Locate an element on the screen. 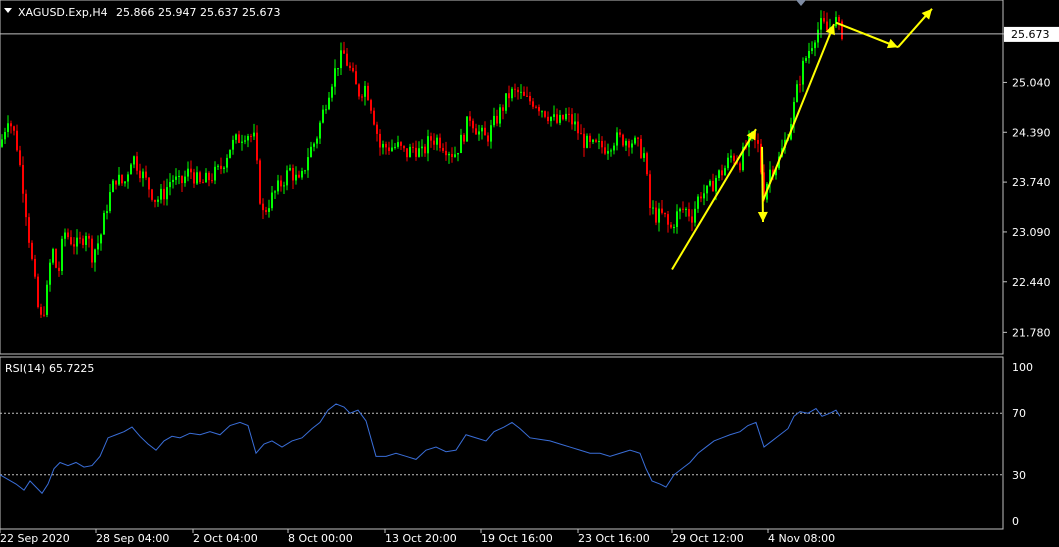  price-tick-label: 23.090 is located at coordinates (1031, 232).